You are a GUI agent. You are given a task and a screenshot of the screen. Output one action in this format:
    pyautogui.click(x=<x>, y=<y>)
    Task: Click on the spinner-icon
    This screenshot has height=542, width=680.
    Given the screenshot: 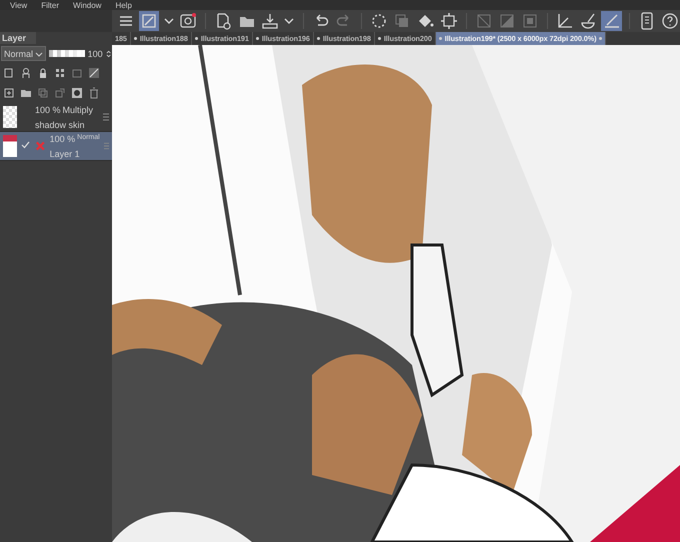 What is the action you would take?
    pyautogui.click(x=108, y=53)
    